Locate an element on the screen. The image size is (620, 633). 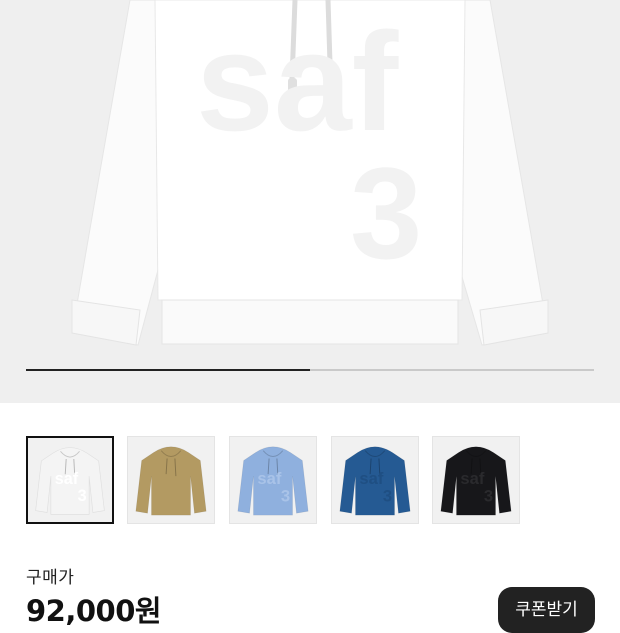
hoodie-print-word: saf is located at coordinates (297, 81).